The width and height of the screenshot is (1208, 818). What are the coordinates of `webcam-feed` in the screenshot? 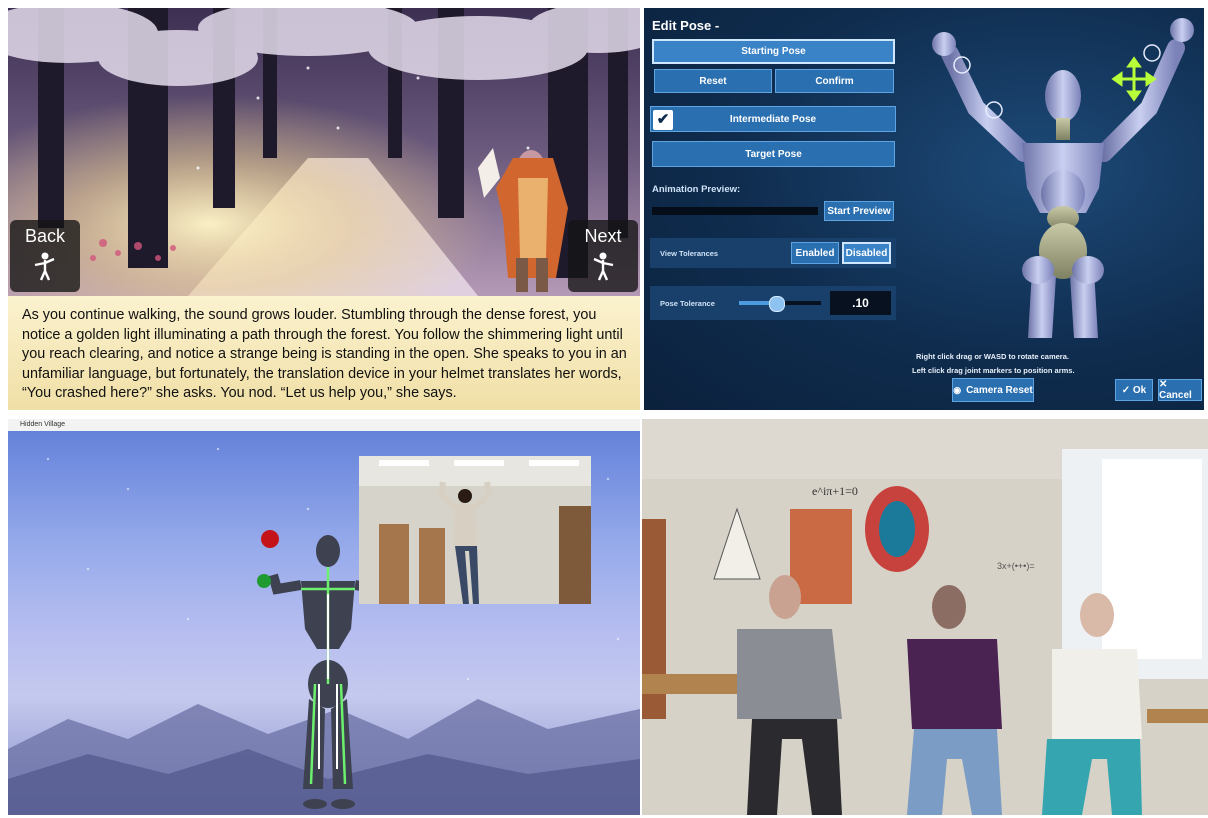 It's located at (475, 530).